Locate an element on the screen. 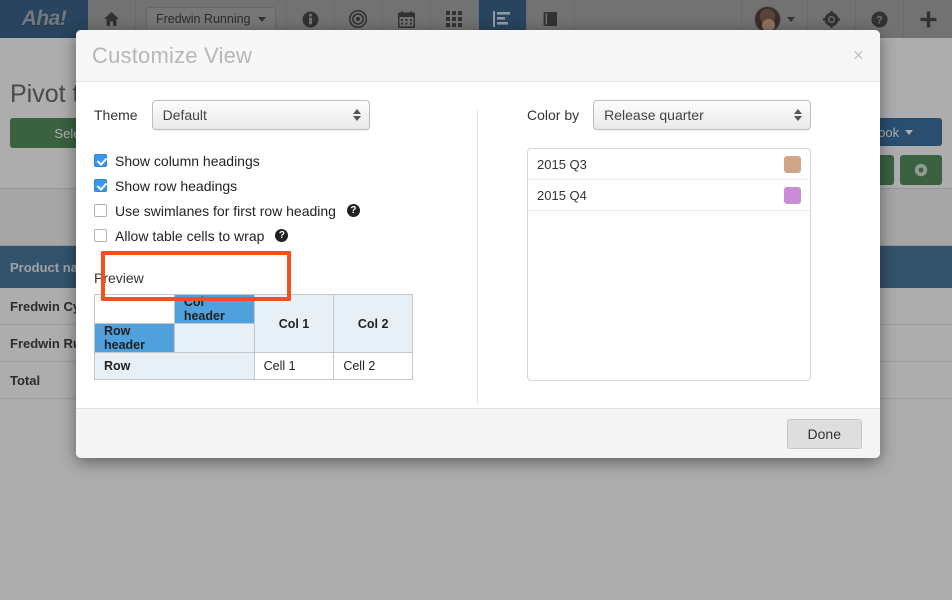 The height and width of the screenshot is (600, 952). color-by-select-value: Release quarter is located at coordinates (654, 115).